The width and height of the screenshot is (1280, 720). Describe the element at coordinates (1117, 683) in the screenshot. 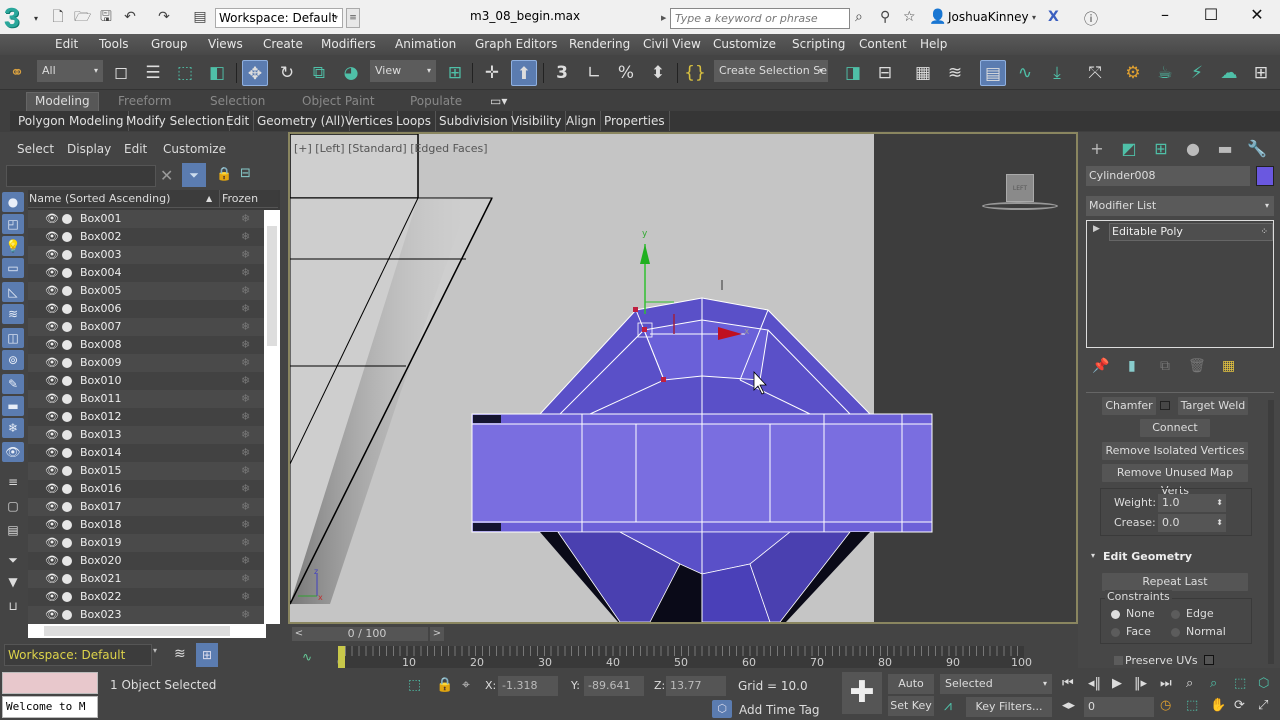

I see `play-icon: ▶` at that location.